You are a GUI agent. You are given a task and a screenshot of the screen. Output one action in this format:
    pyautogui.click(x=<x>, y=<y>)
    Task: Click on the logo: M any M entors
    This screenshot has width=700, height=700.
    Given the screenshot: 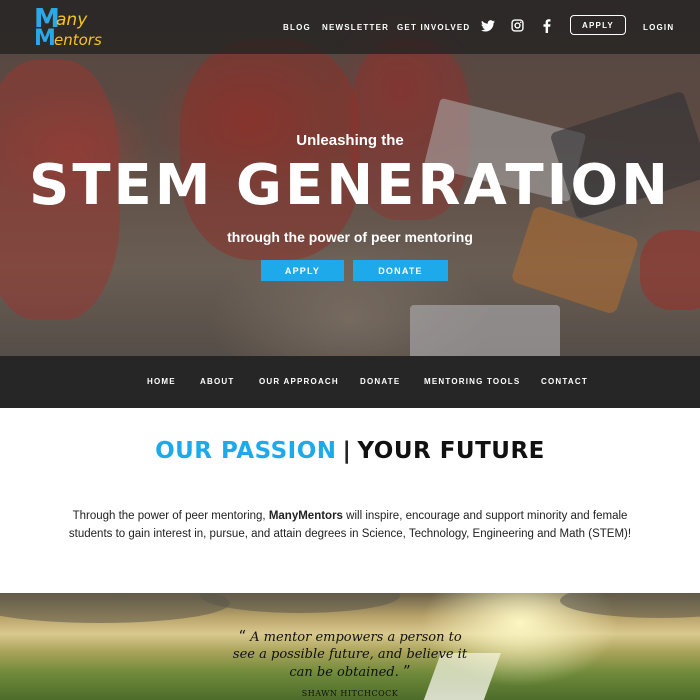 What is the action you would take?
    pyautogui.click(x=76, y=28)
    